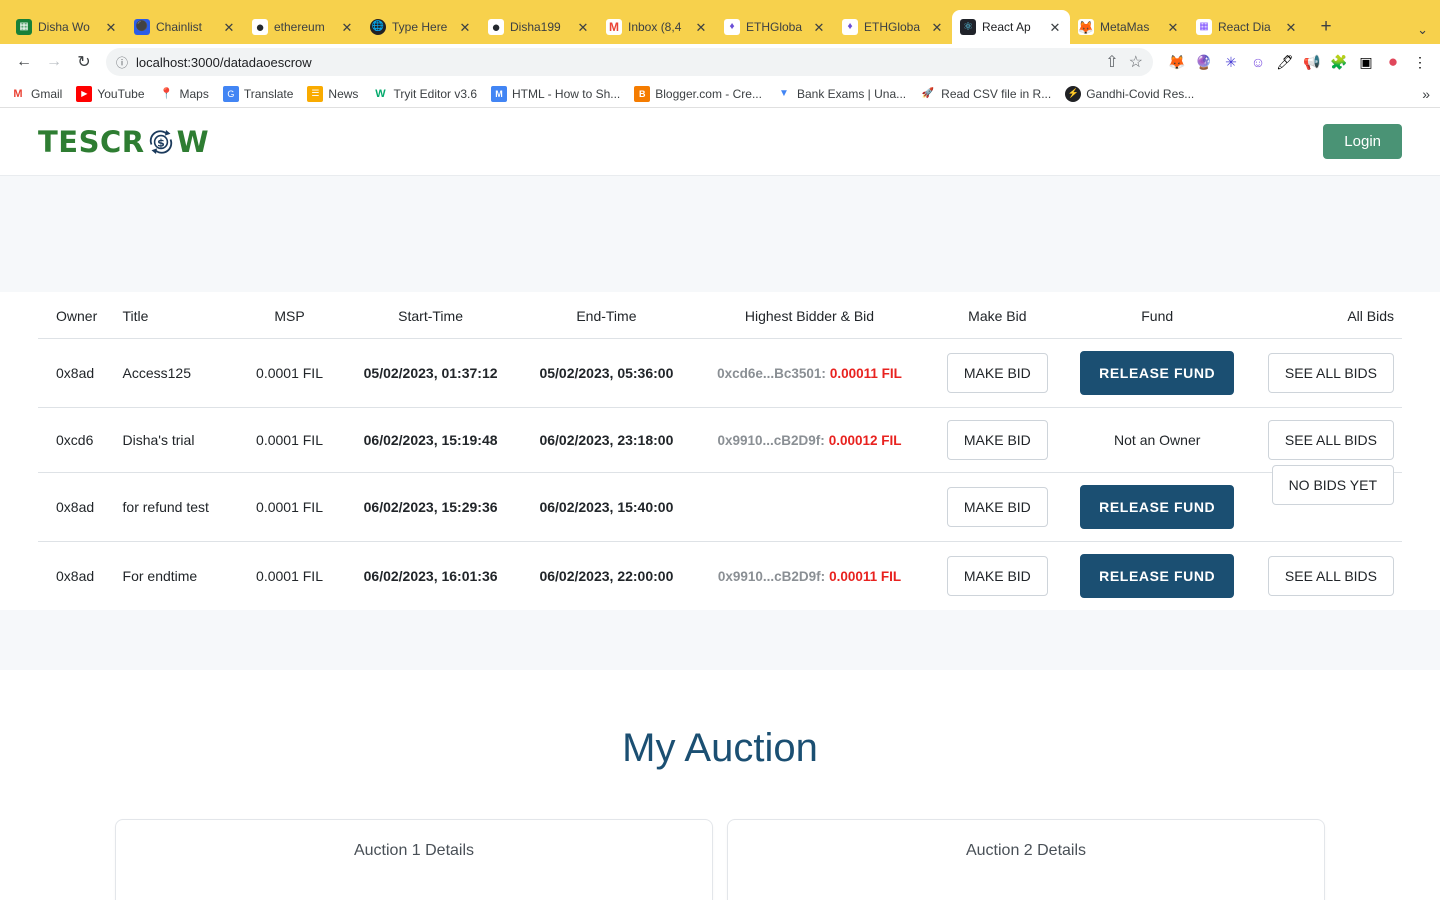 The image size is (1440, 900). Describe the element at coordinates (84, 62) in the screenshot. I see `reload-icon: ↻` at that location.